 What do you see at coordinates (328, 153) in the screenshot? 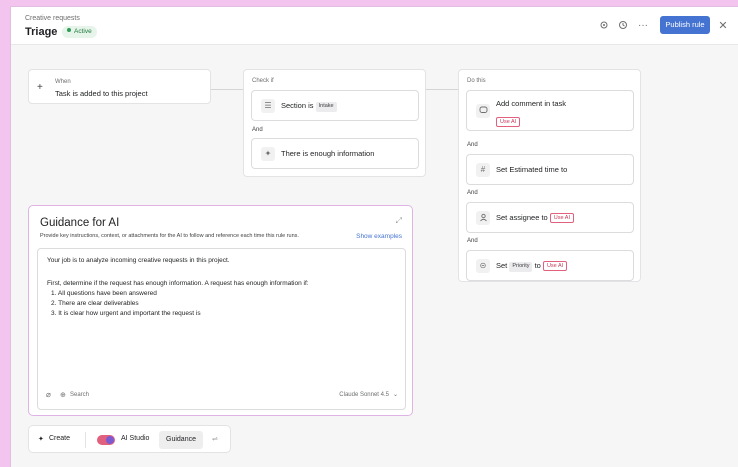
I see `condition-label: There is enough information` at bounding box center [328, 153].